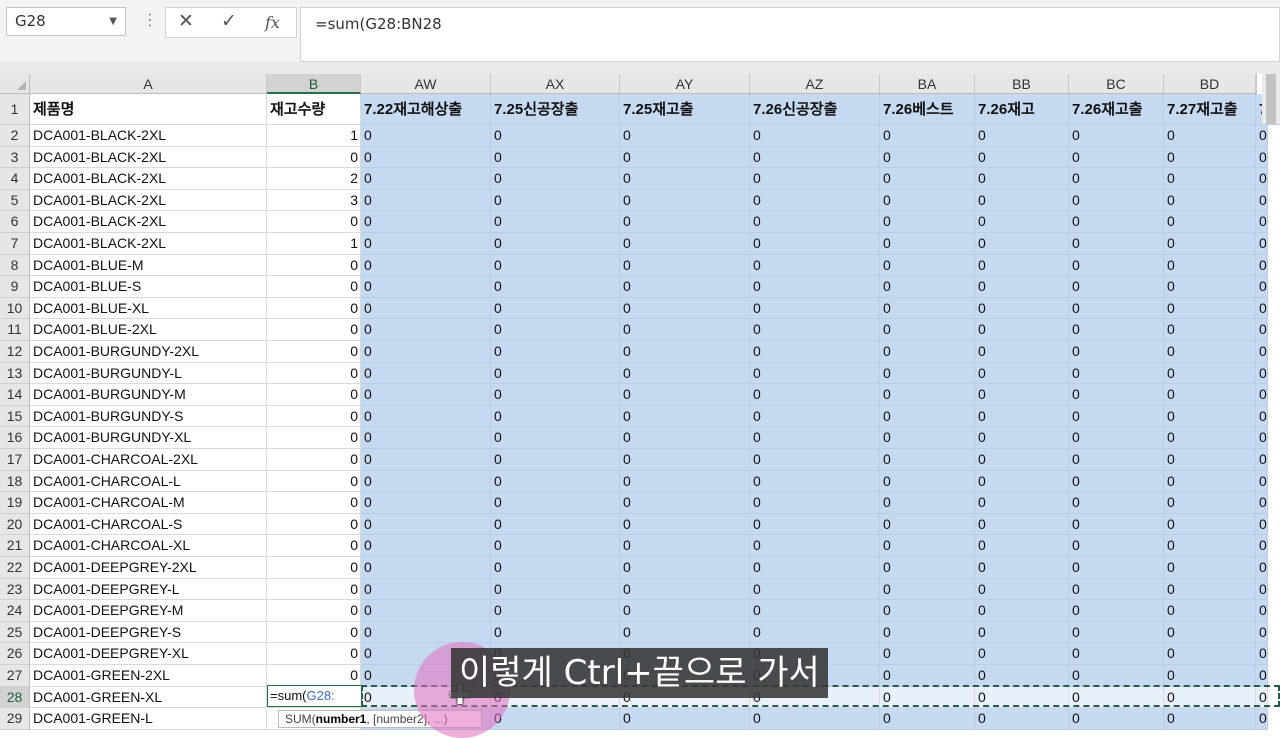  Describe the element at coordinates (148, 308) in the screenshot. I see `product-name-cell: DCA001-BLUE-XL` at that location.